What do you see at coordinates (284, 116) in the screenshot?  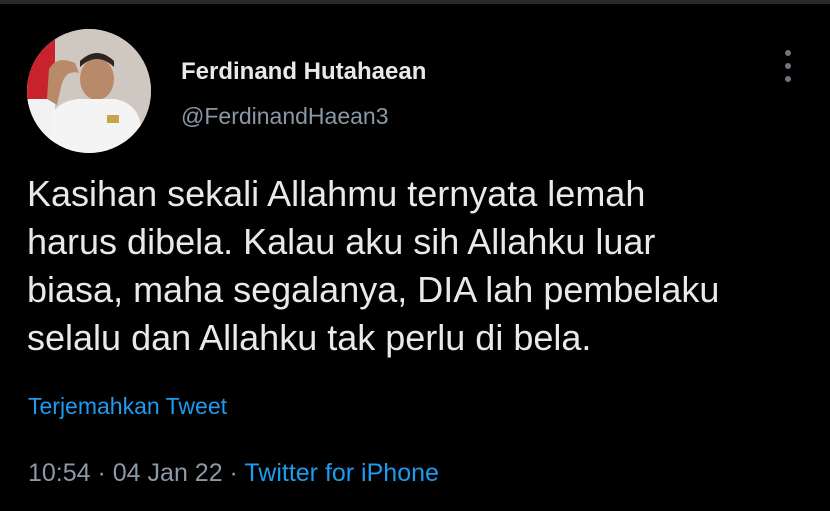 I see `user-handle: @FerdinandHaean3` at bounding box center [284, 116].